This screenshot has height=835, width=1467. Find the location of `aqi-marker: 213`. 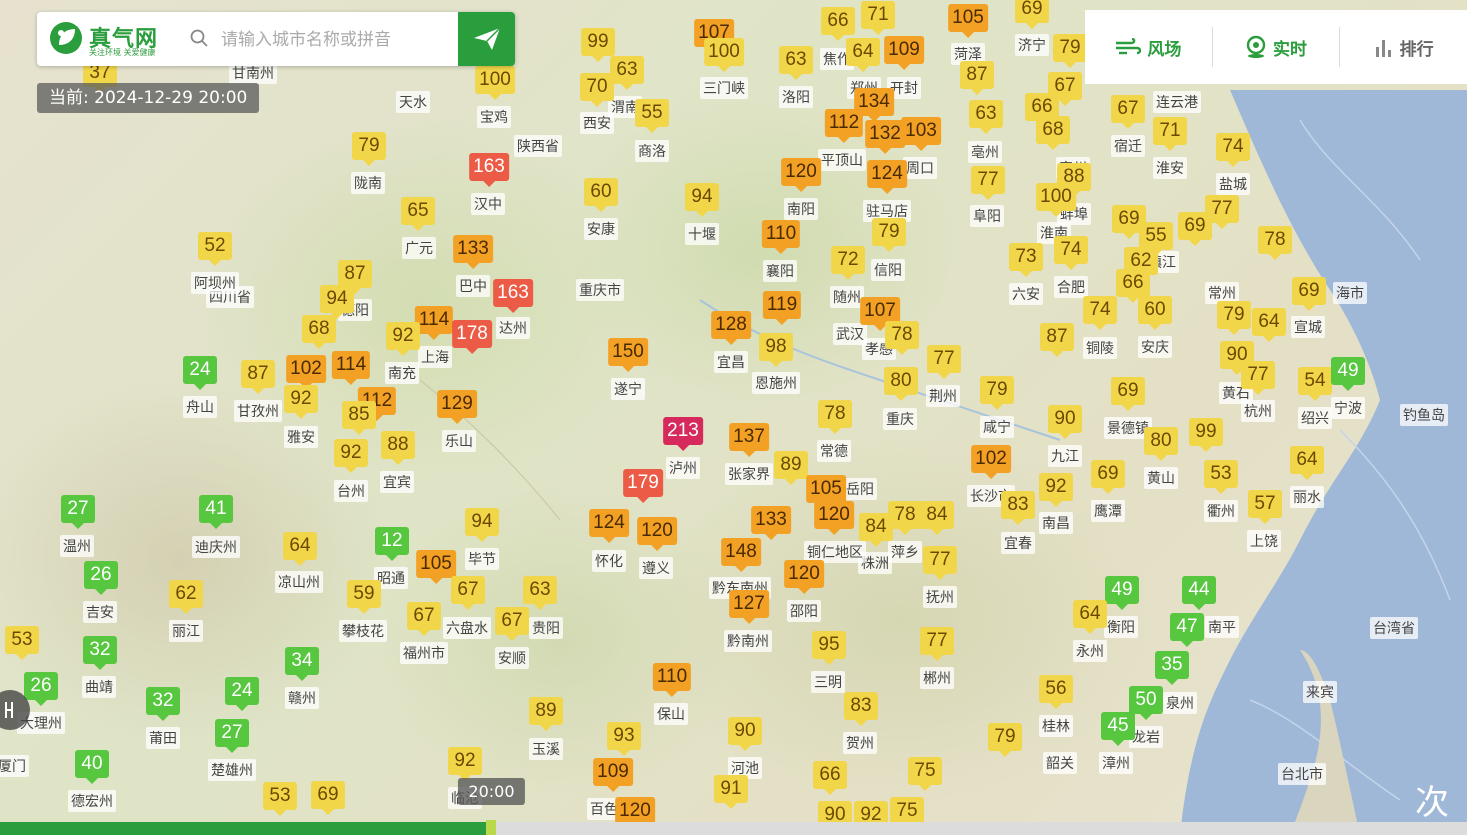

aqi-marker: 213 is located at coordinates (683, 434).